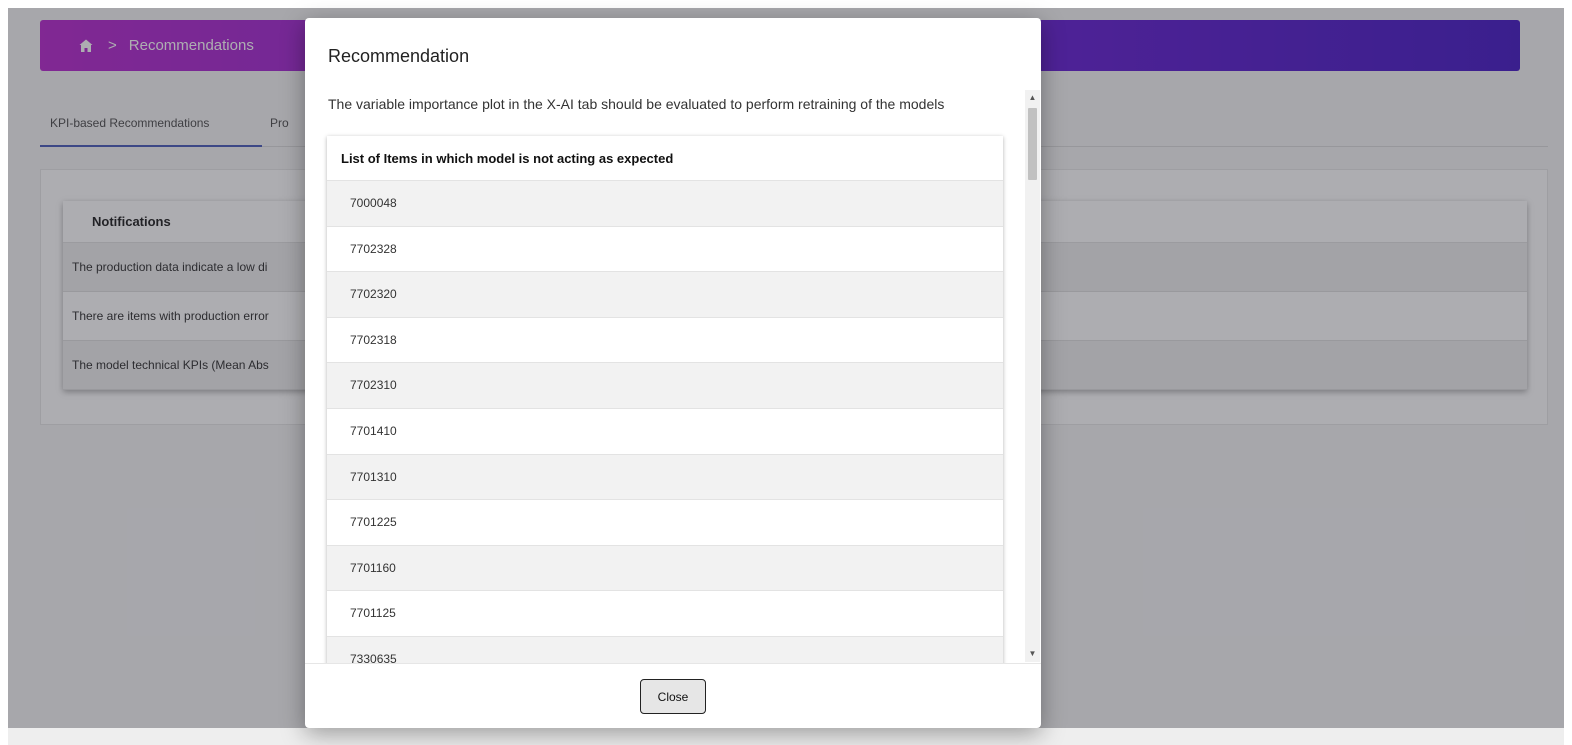  Describe the element at coordinates (665, 568) in the screenshot. I see `list-item: 7701160` at that location.